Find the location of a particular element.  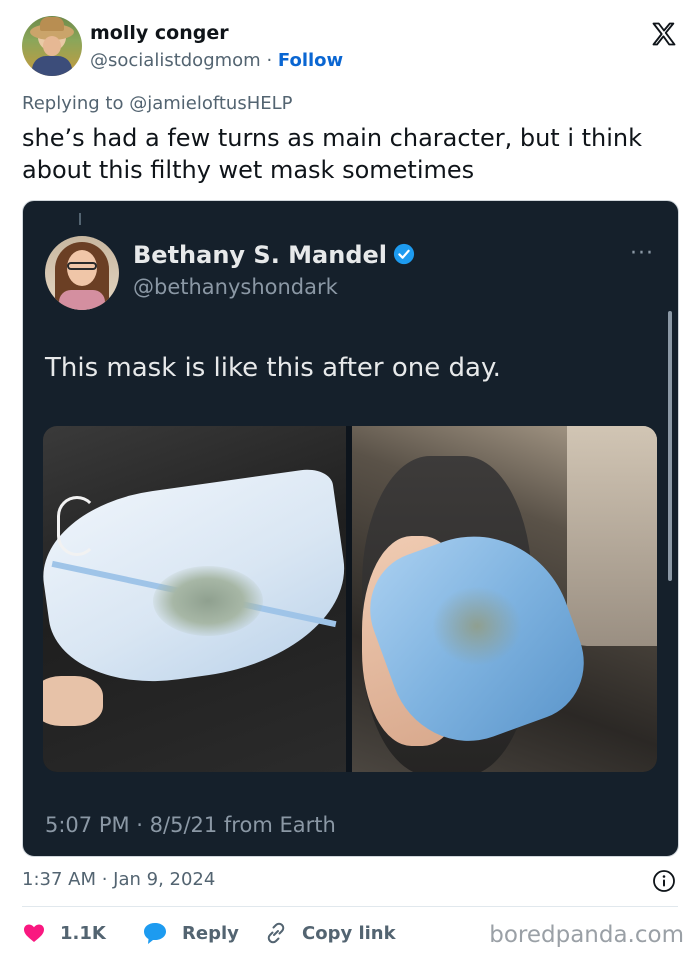

reply-context: Replying to @jamieloftusHELP is located at coordinates (157, 103).